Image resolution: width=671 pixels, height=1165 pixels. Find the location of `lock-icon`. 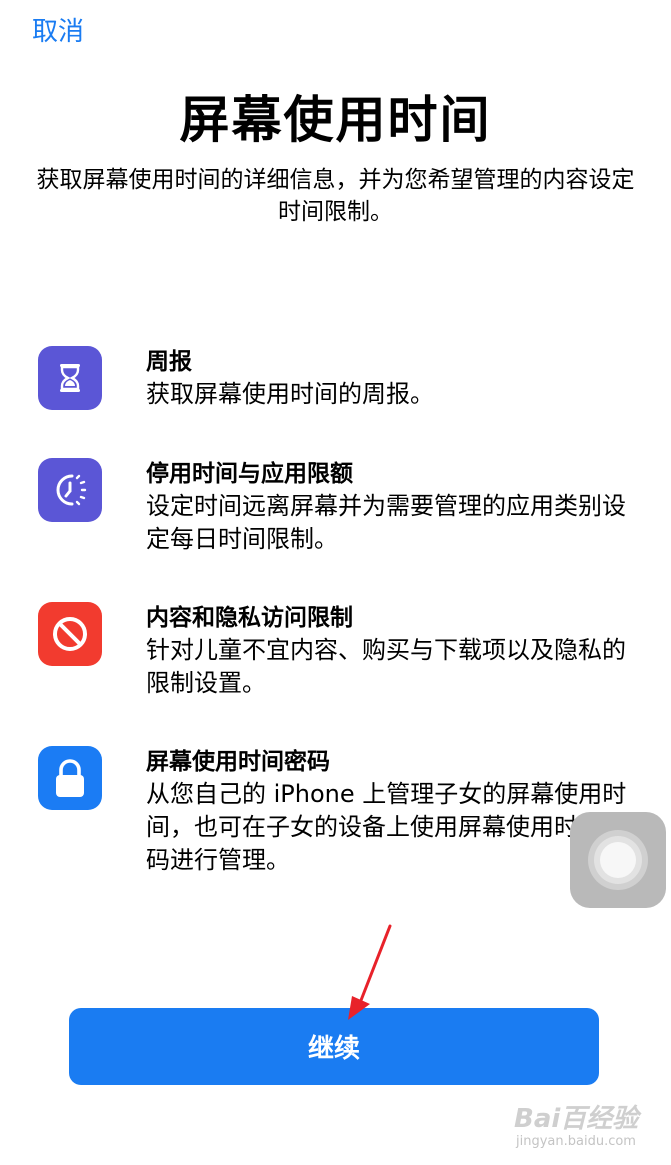

lock-icon is located at coordinates (70, 778).